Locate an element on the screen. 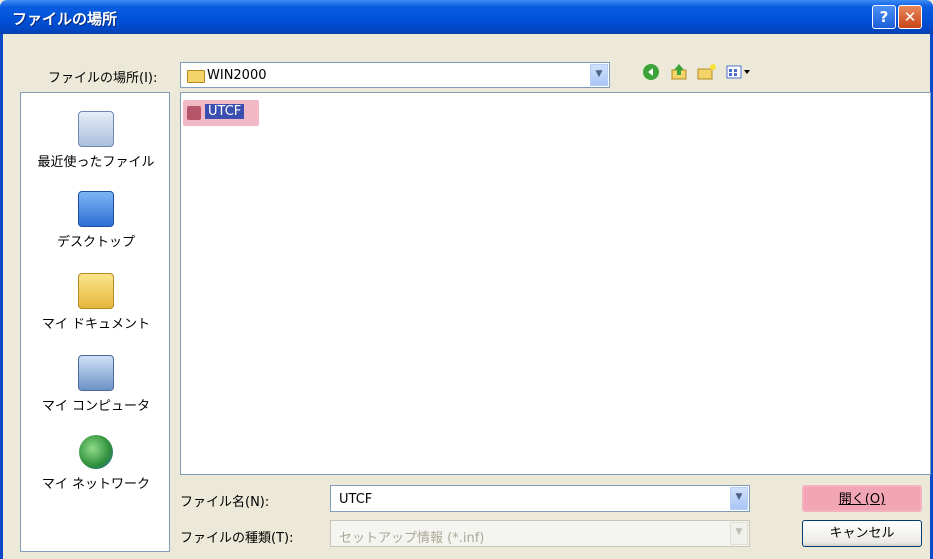 The image size is (933, 559). my-computer-icon is located at coordinates (96, 373).